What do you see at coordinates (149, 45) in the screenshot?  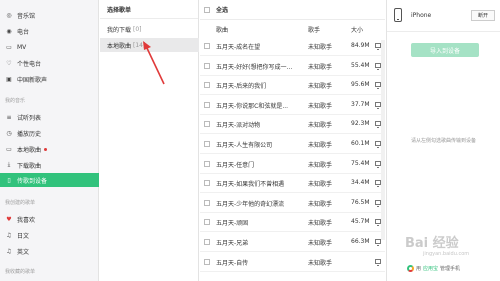 I see `playlist-item-local-songs: 本地歌曲 [14]` at bounding box center [149, 45].